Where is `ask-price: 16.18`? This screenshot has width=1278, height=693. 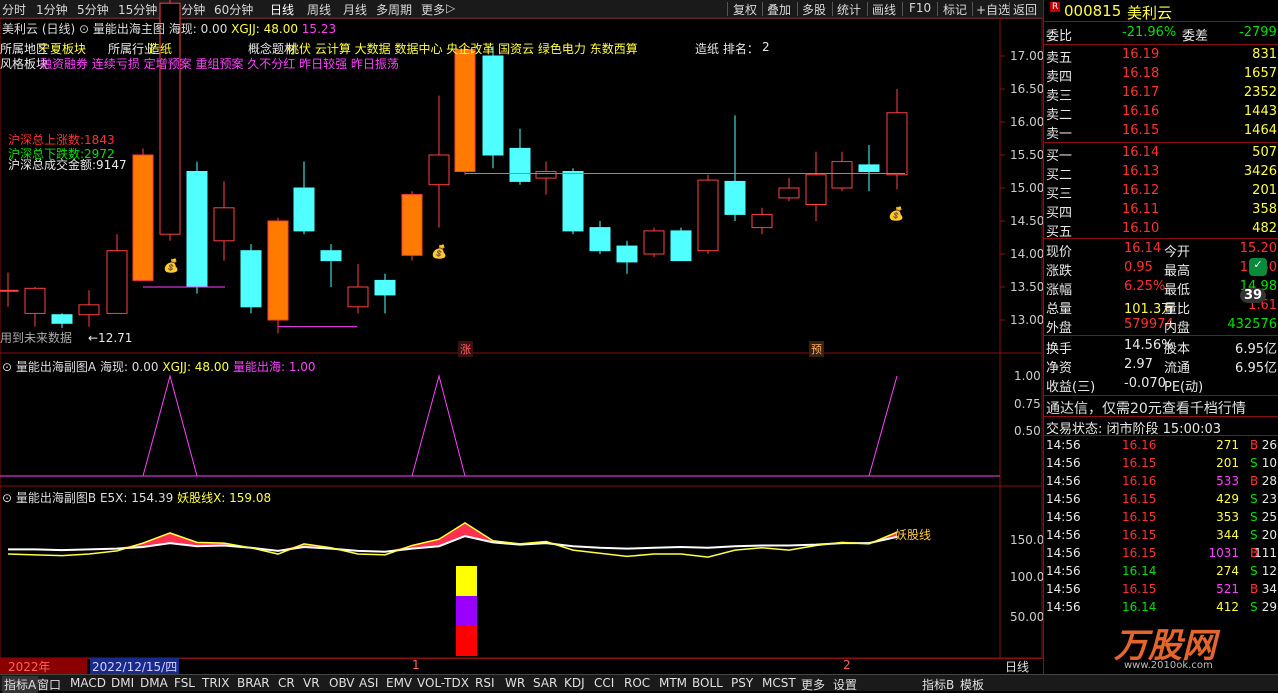 ask-price: 16.18 is located at coordinates (1141, 73).